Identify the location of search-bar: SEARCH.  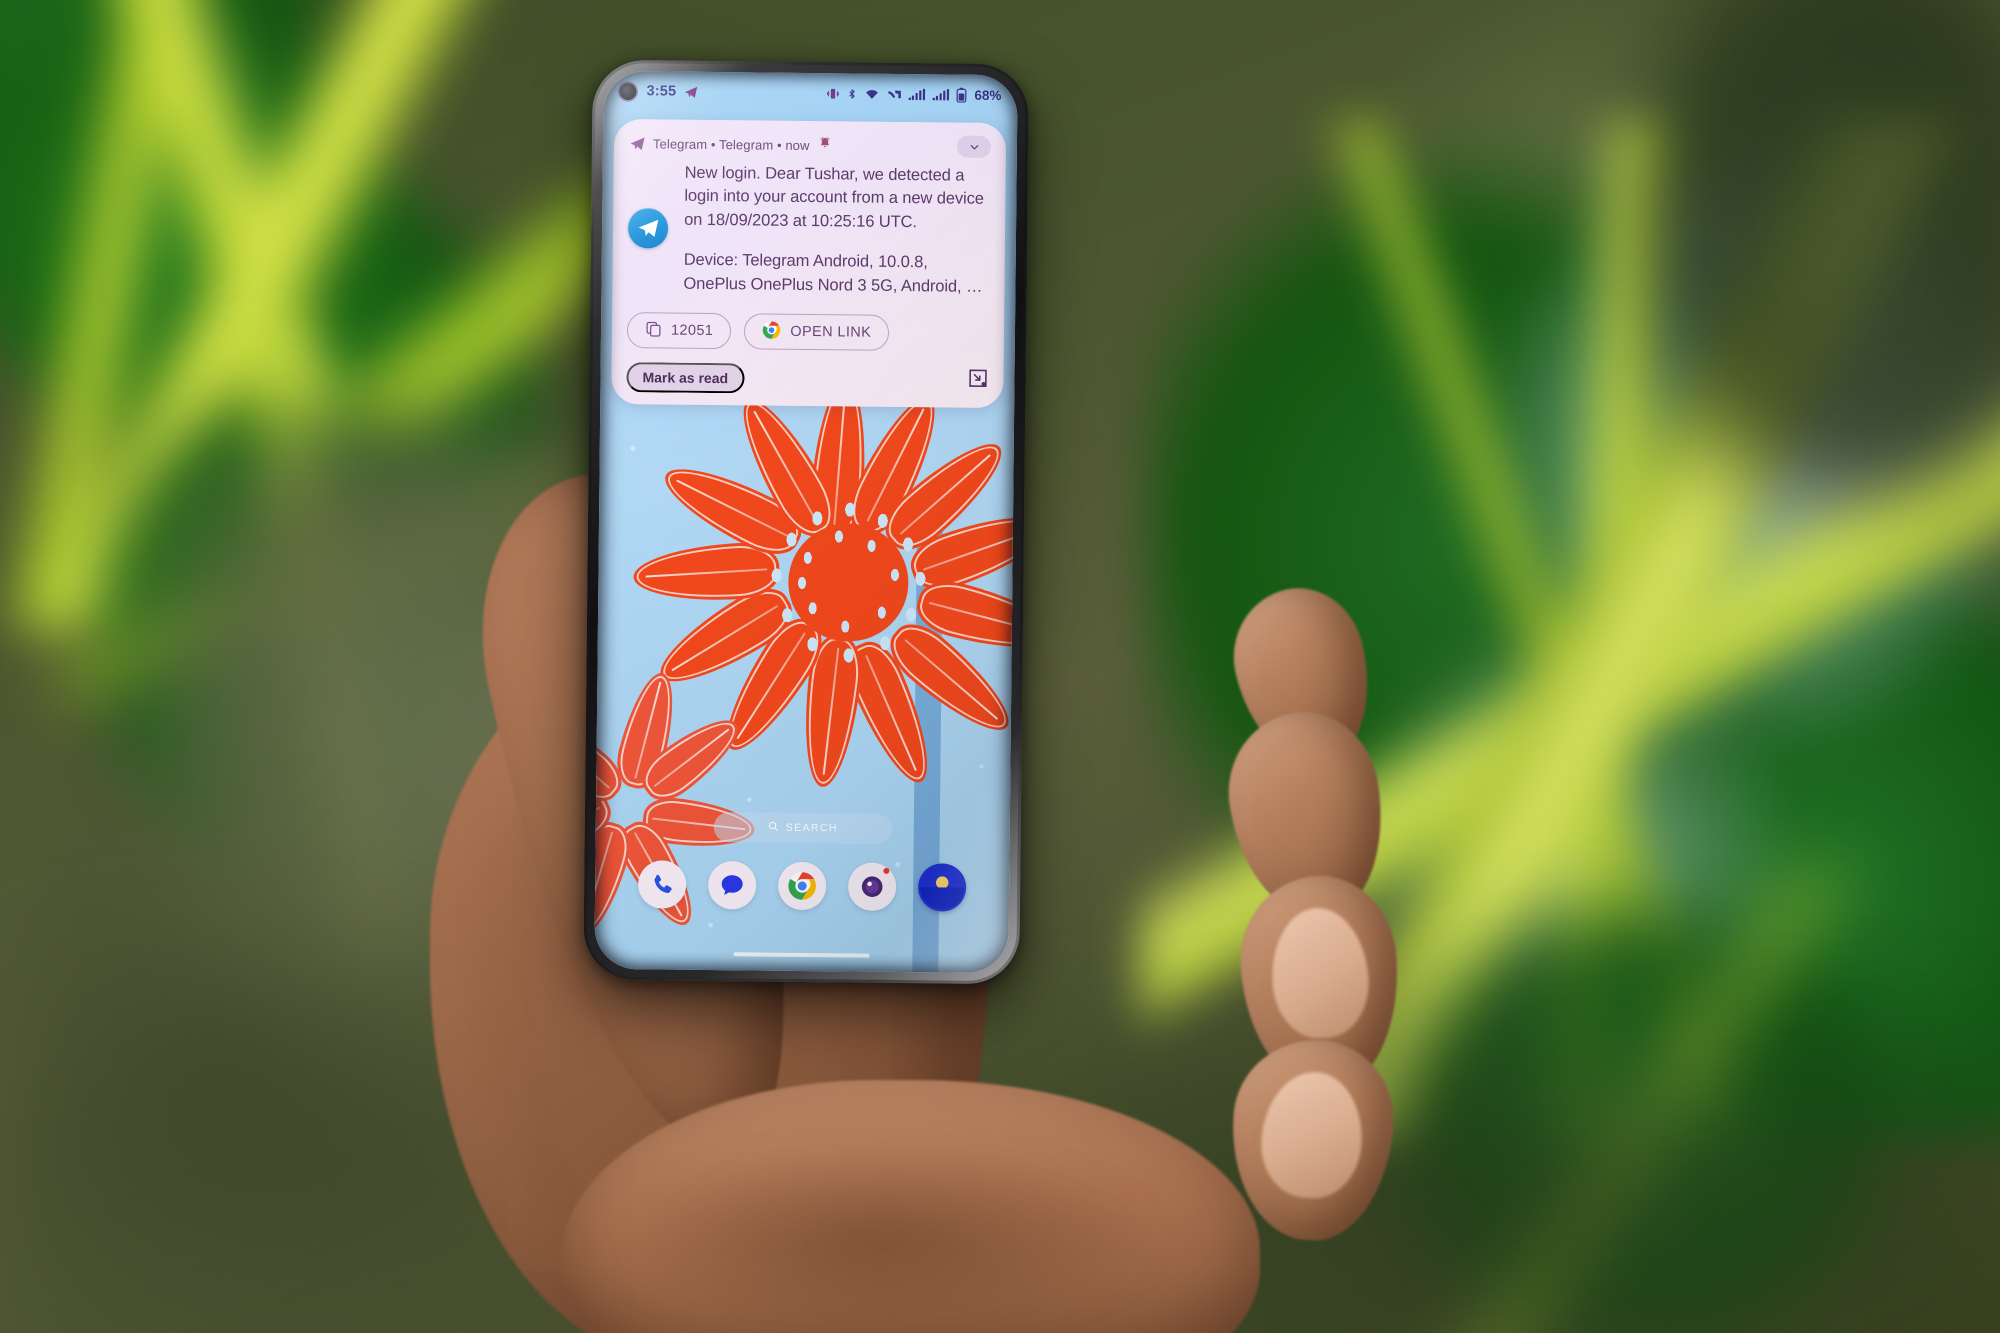
(802, 828).